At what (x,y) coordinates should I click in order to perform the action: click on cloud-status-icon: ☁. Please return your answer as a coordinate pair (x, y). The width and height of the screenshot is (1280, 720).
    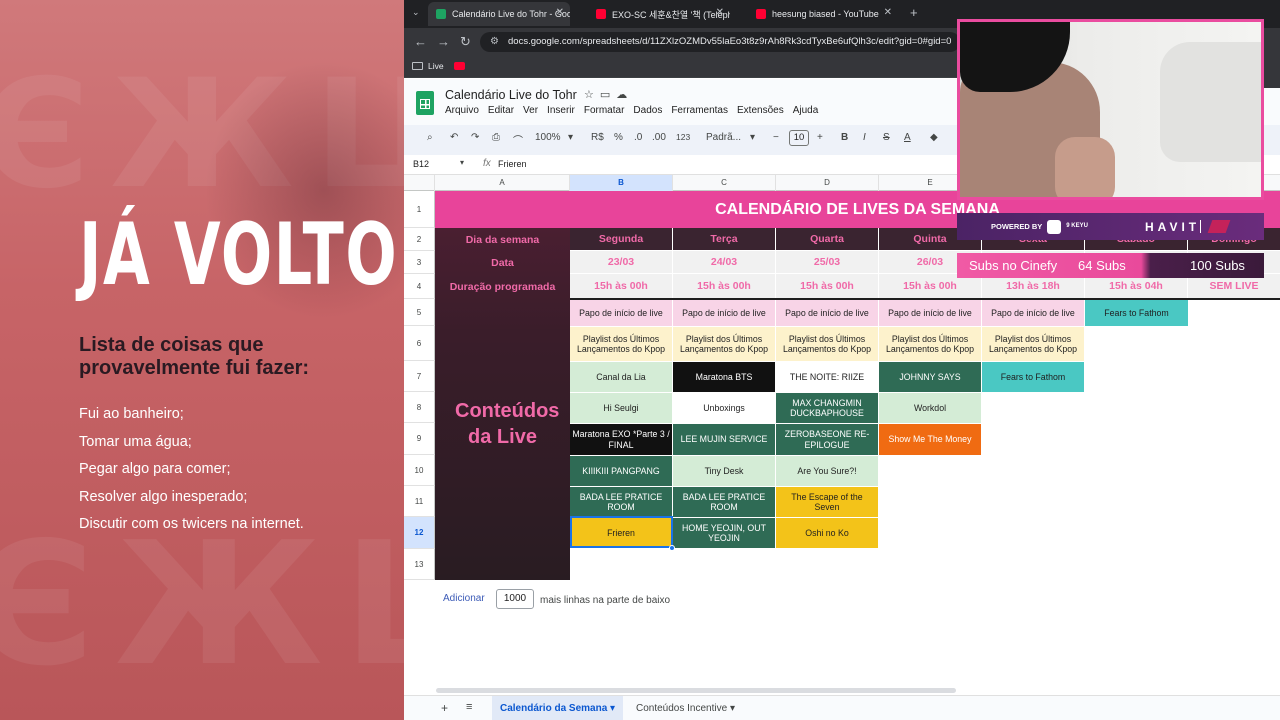
    Looking at the image, I should click on (624, 95).